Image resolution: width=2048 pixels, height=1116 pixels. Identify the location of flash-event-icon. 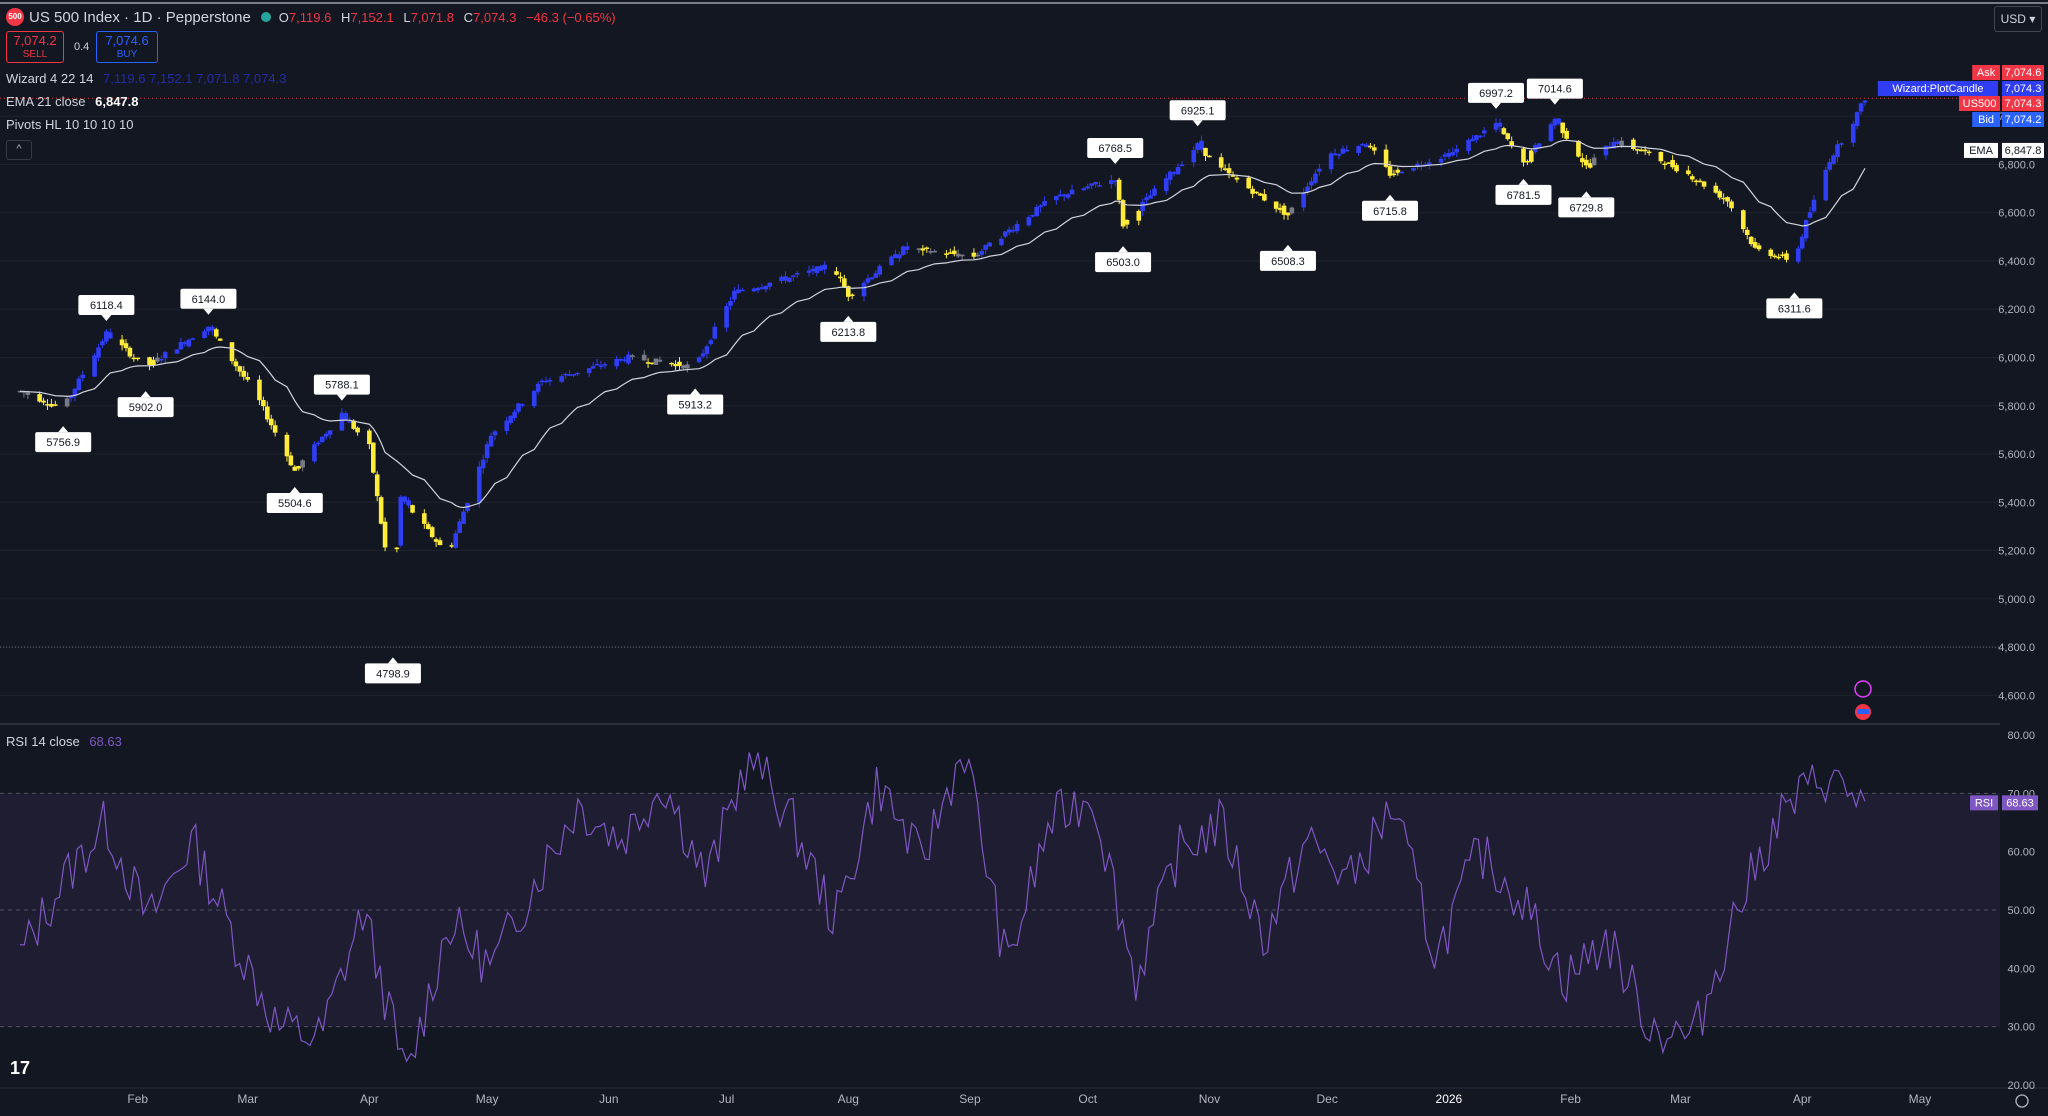
(1863, 689).